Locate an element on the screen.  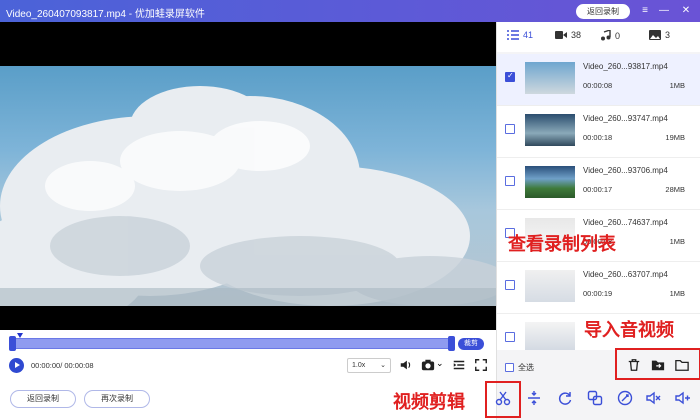
rotate-icon is located at coordinates (565, 398).